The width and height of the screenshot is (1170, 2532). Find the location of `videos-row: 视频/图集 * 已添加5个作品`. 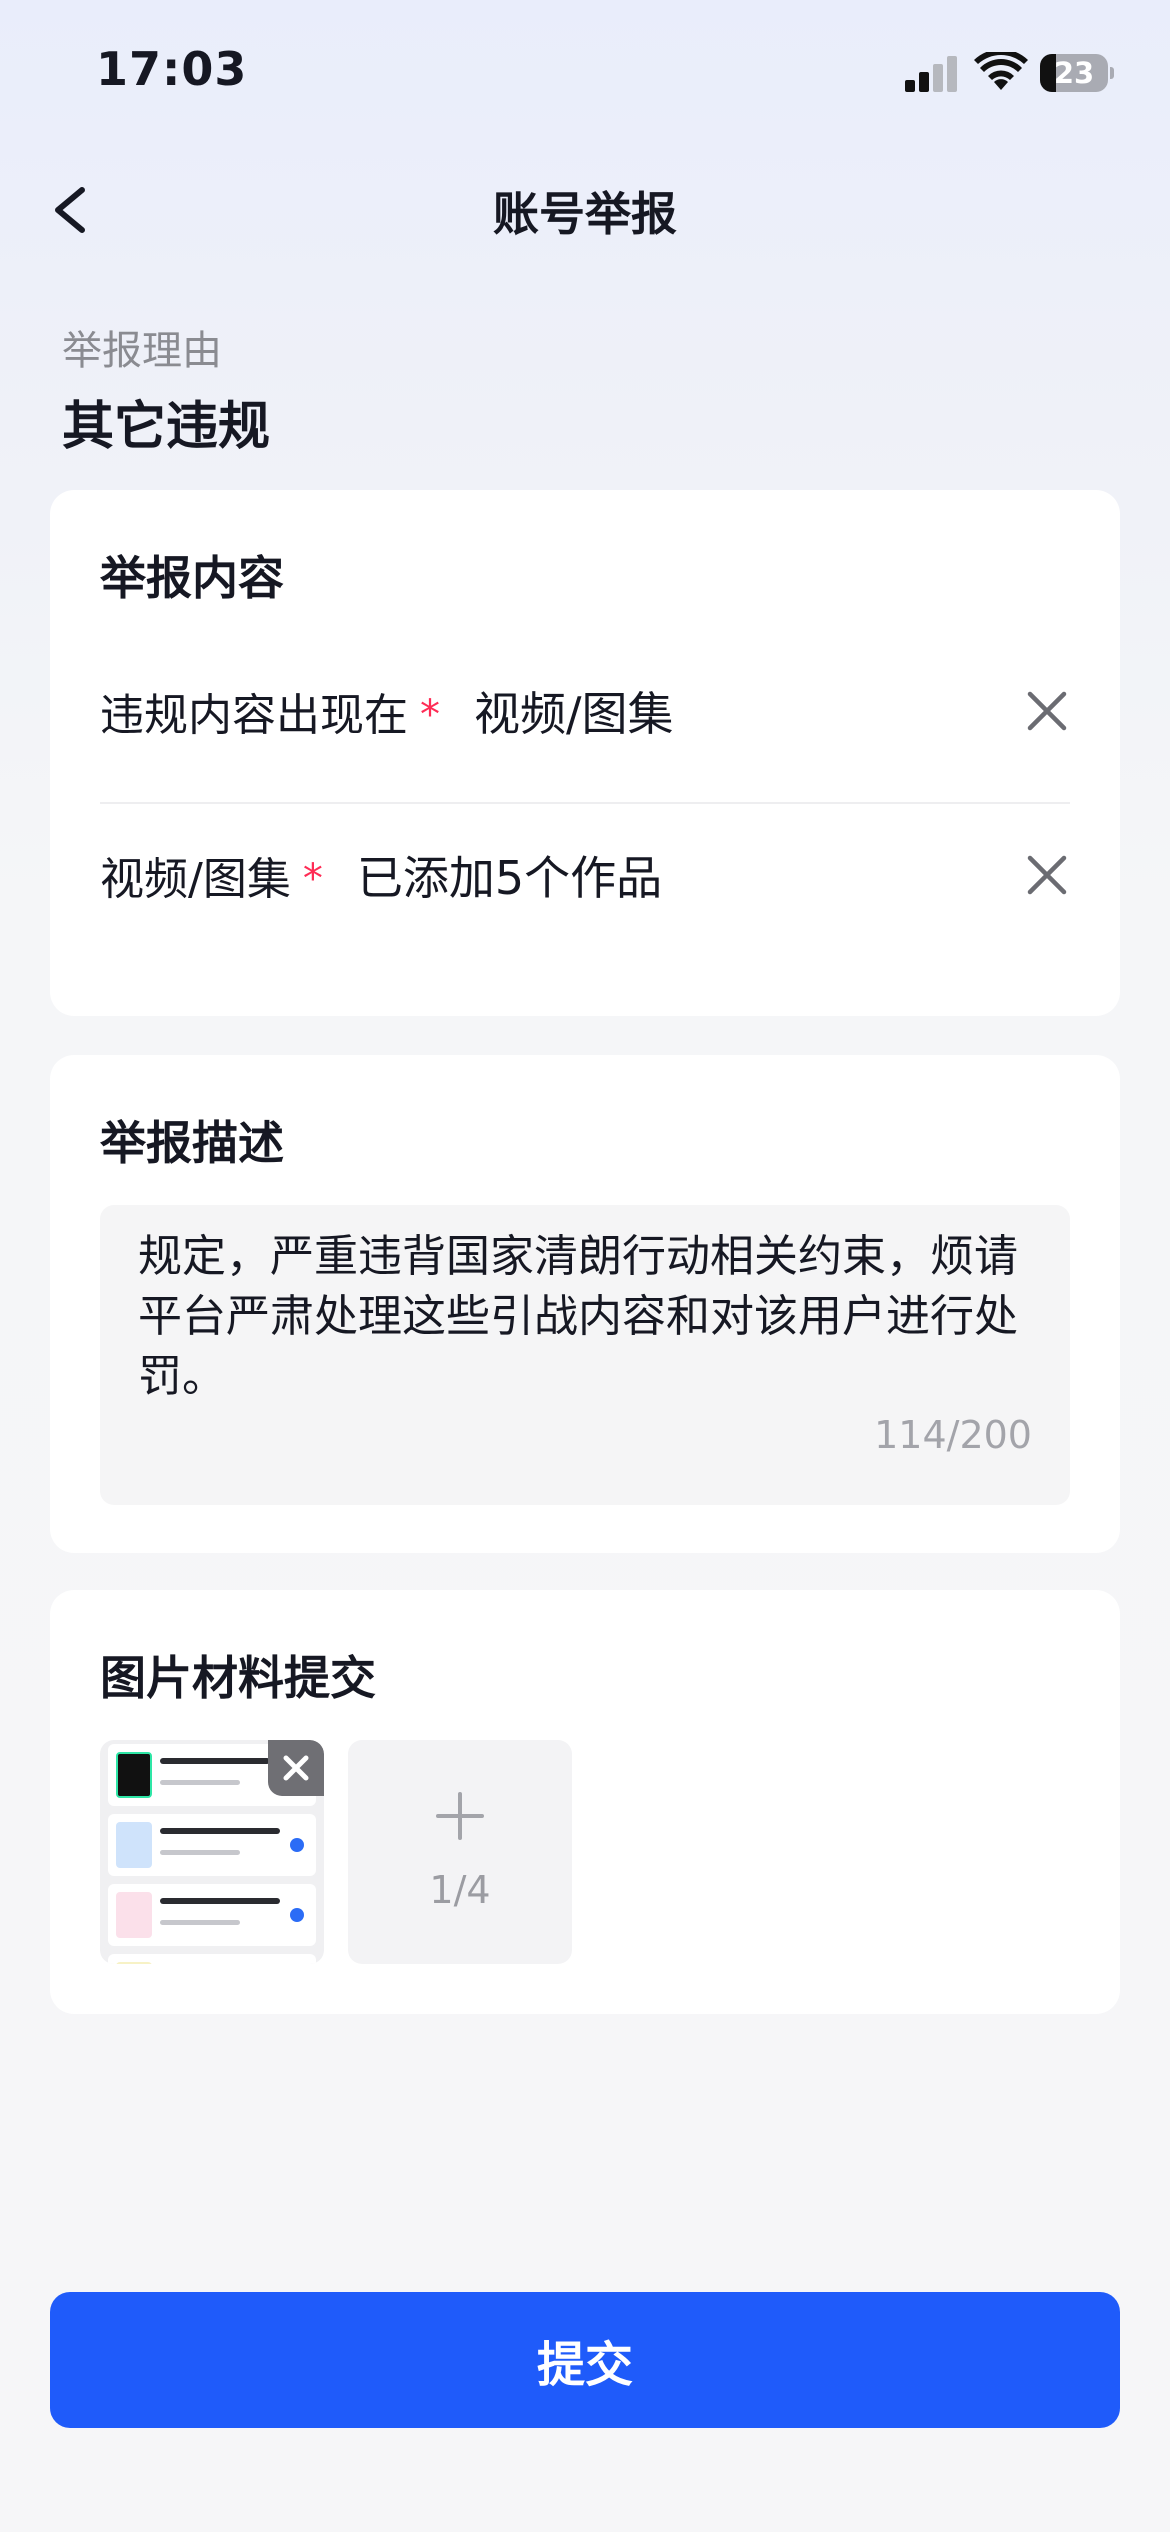

videos-row: 视频/图集 * 已添加5个作品 is located at coordinates (585, 875).